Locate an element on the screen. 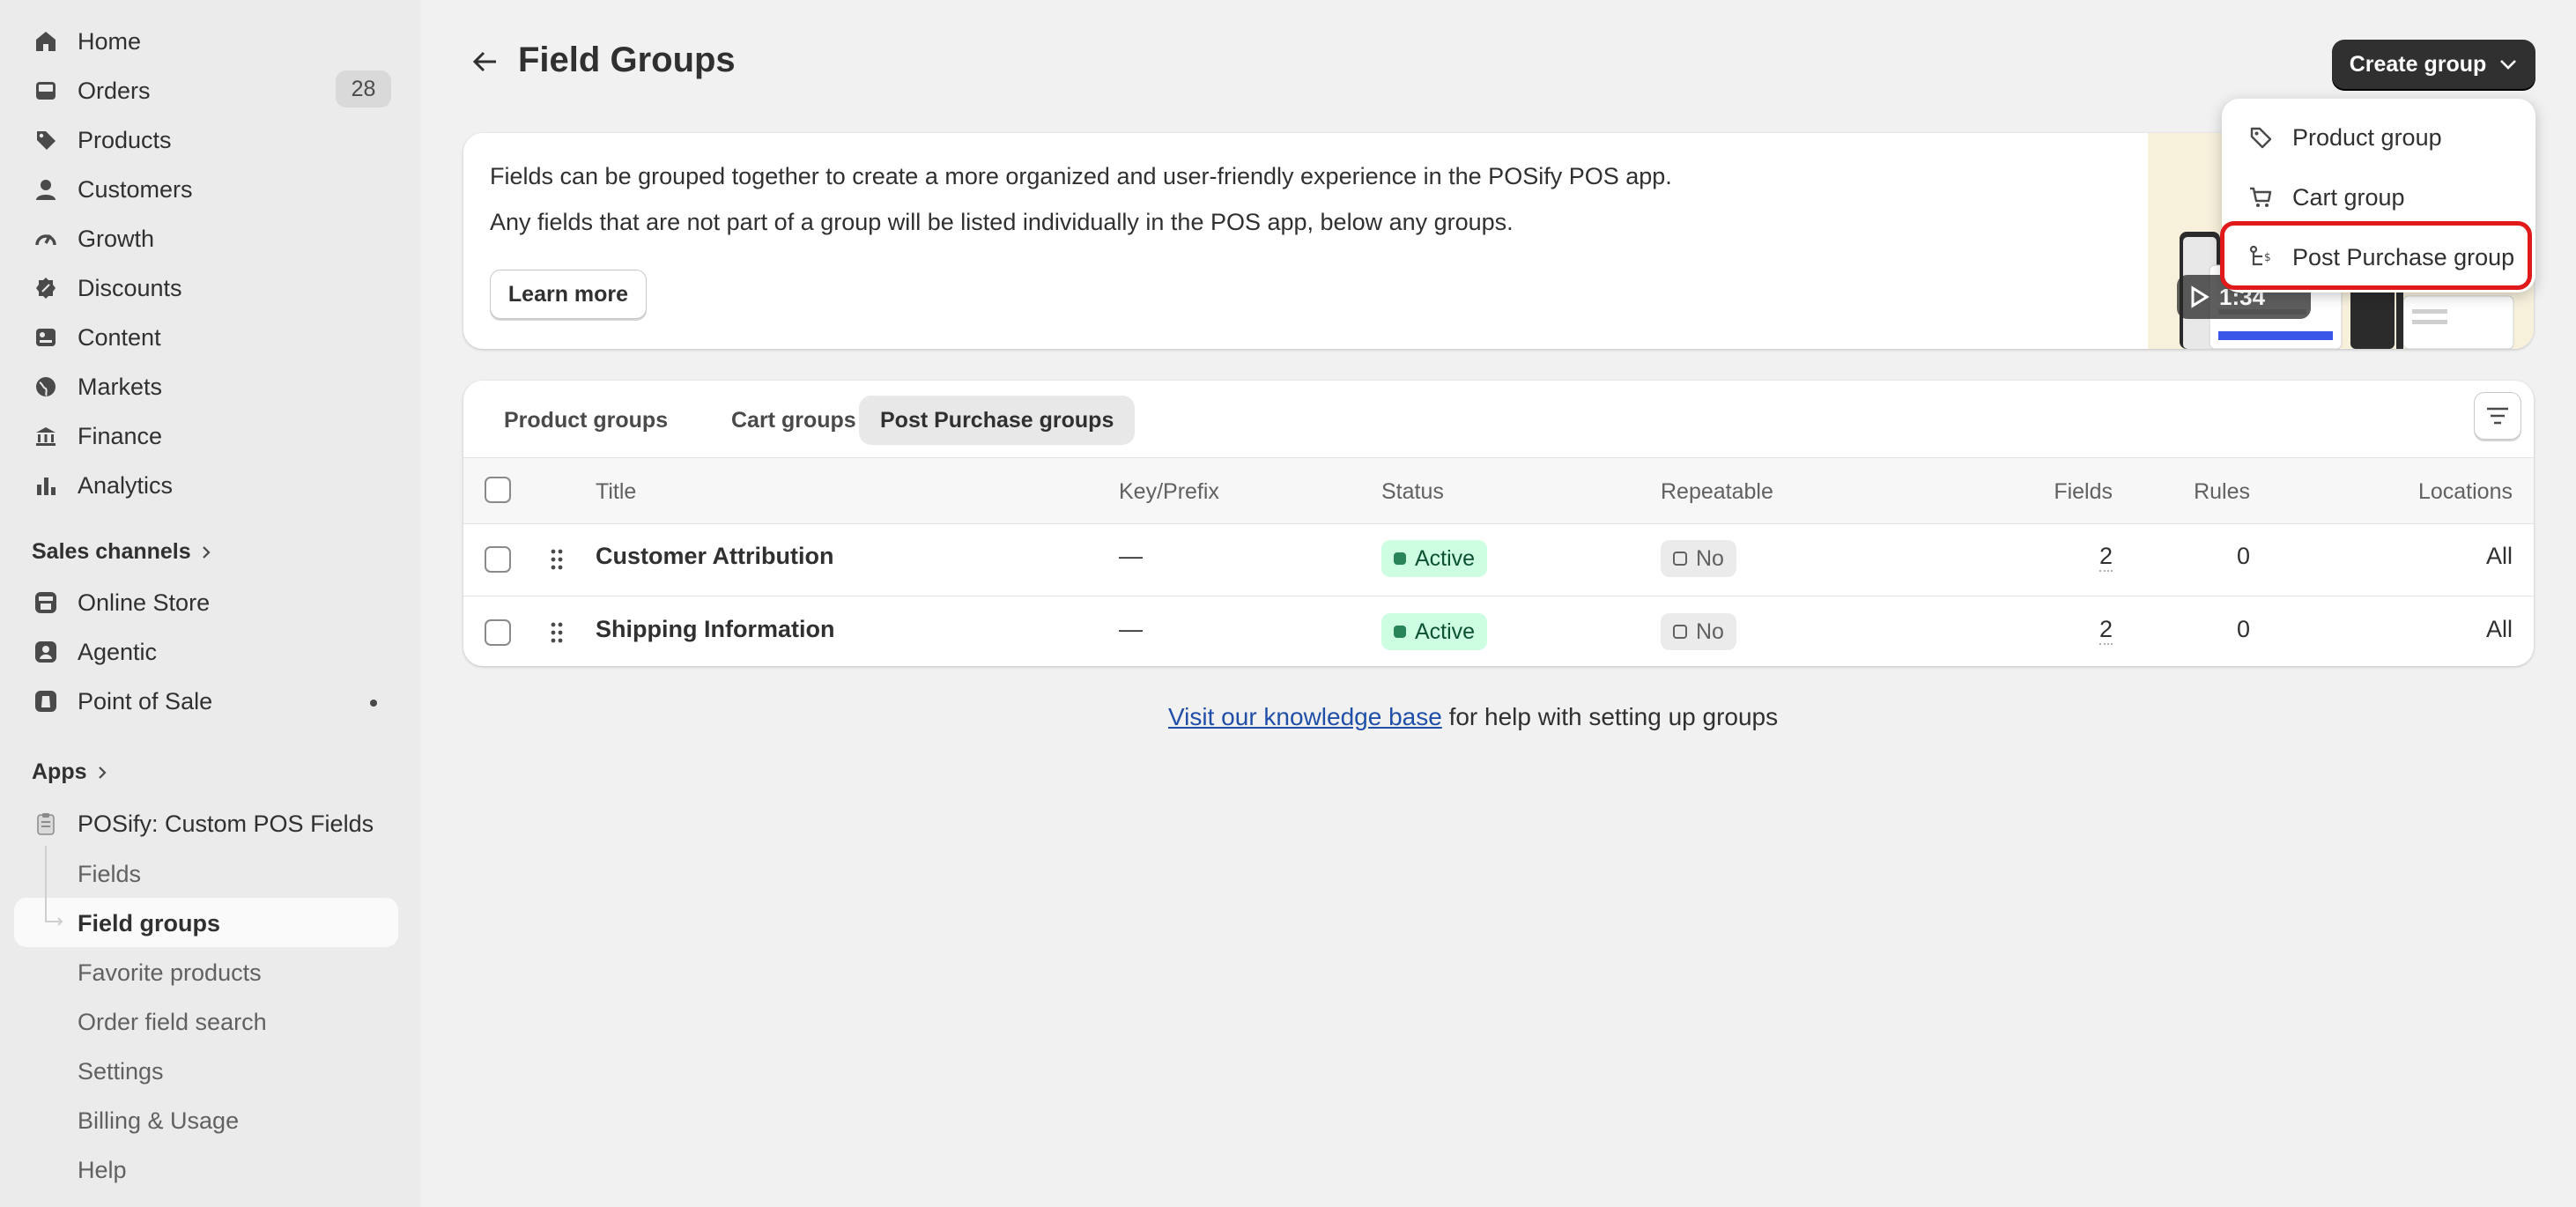  pos-icon is located at coordinates (46, 701).